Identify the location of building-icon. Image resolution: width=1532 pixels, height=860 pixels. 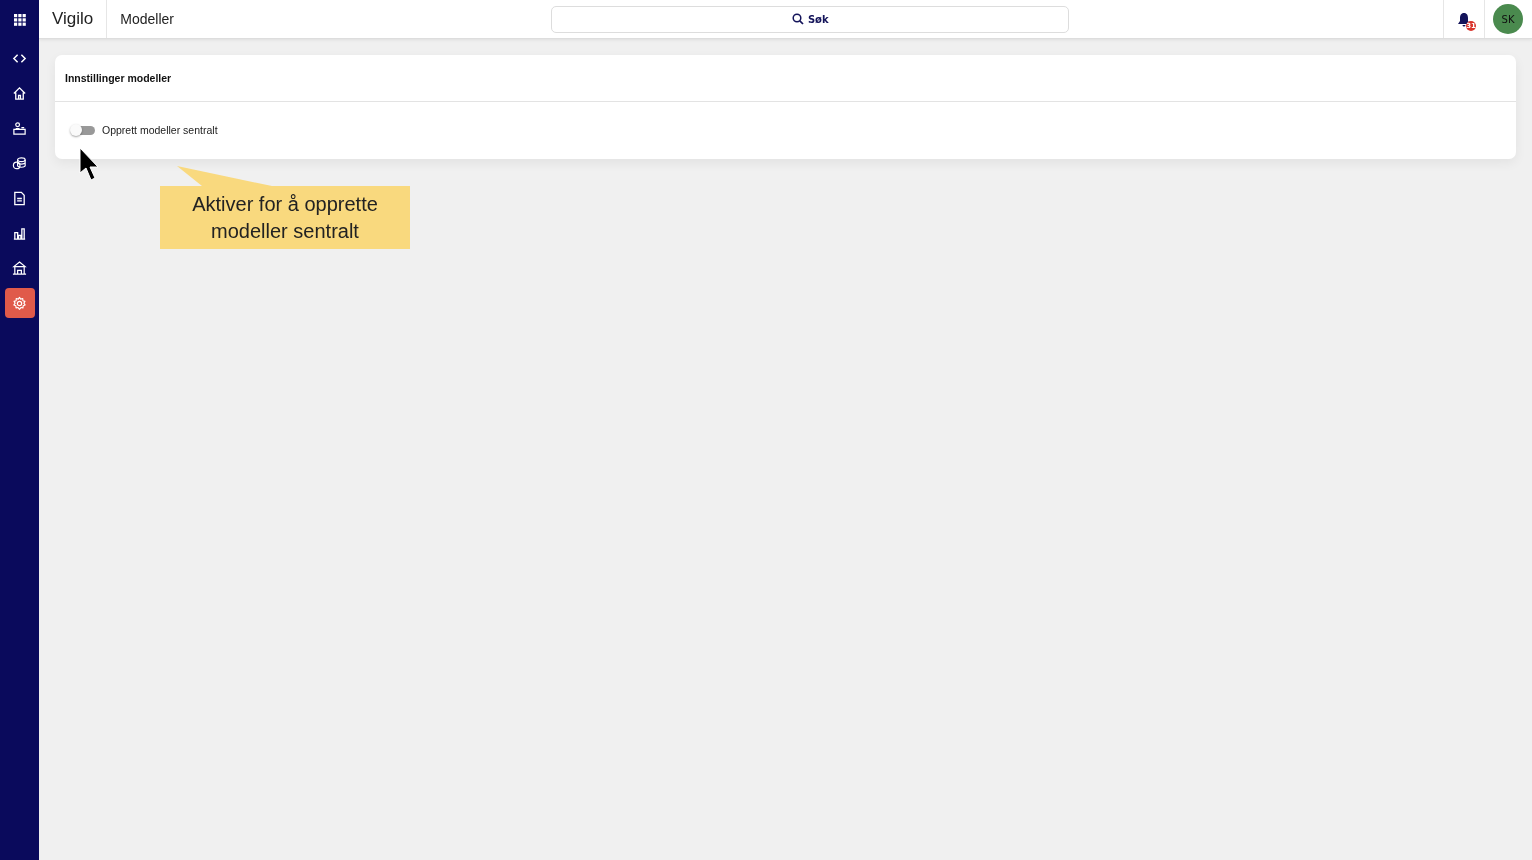
(19, 268).